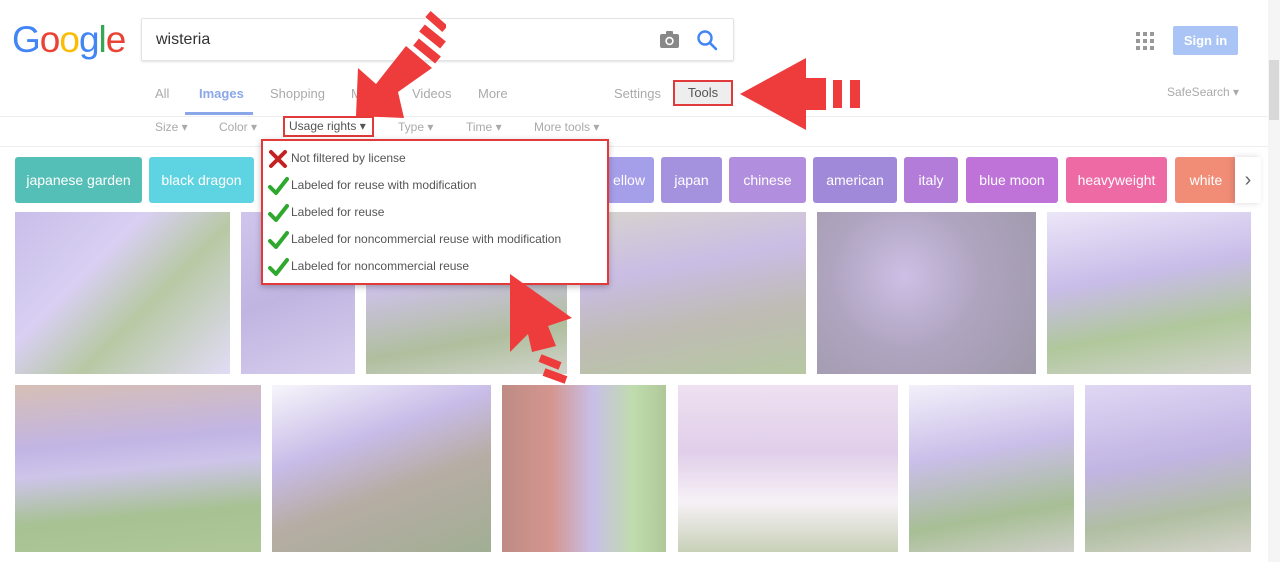  I want to click on logo-letter: G, so click(26, 39).